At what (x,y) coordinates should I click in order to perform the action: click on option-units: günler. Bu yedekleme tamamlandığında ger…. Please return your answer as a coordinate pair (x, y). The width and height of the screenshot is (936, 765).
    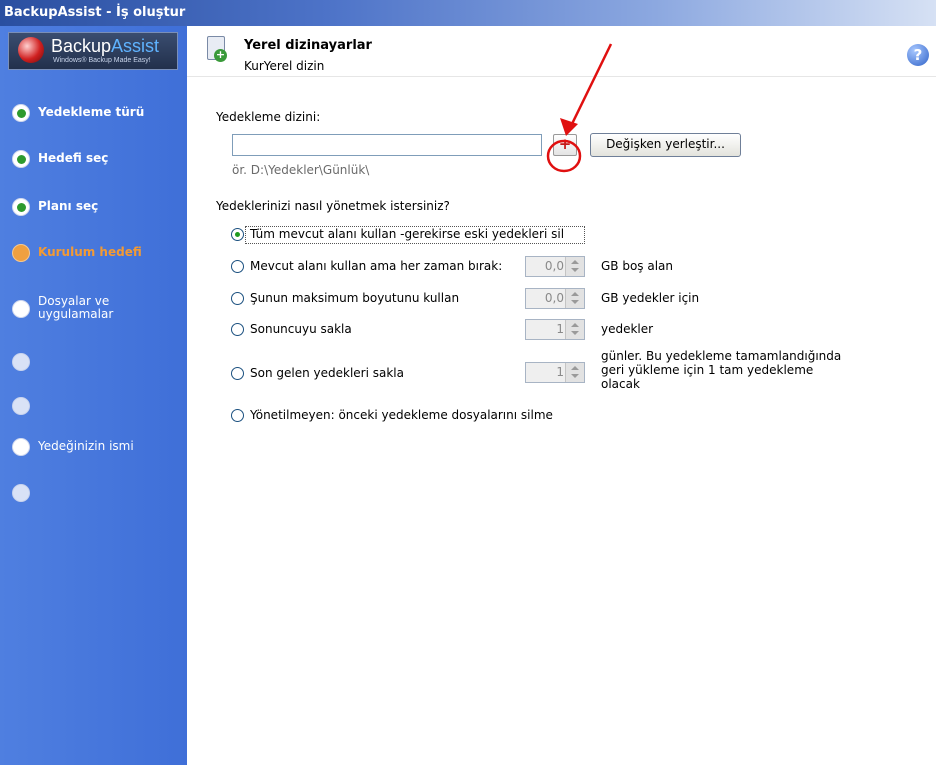
    Looking at the image, I should click on (721, 370).